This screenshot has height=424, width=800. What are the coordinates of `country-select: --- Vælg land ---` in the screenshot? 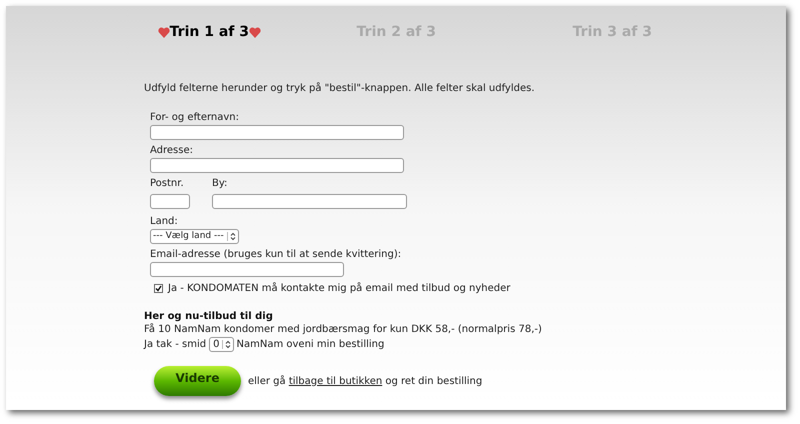 It's located at (194, 236).